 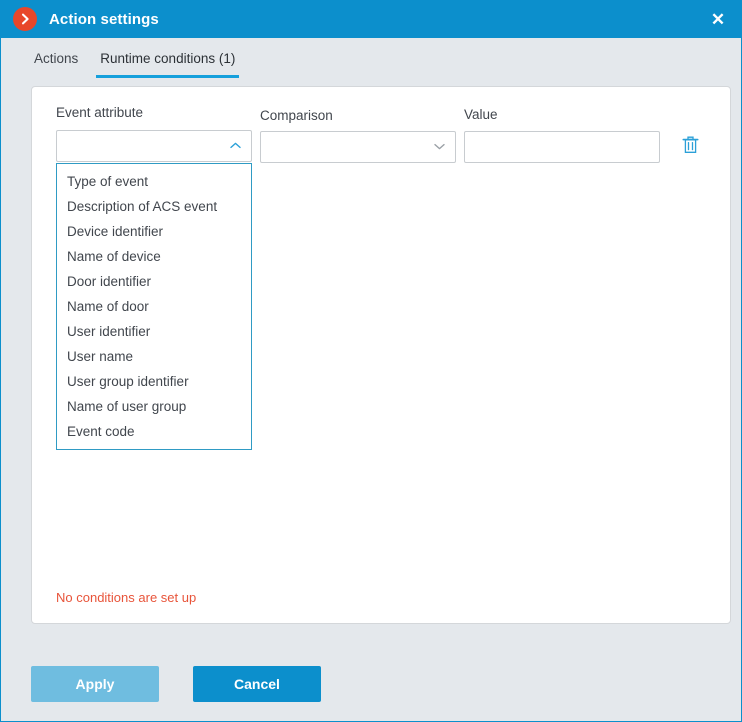 I want to click on chevron-up-icon, so click(x=235, y=146).